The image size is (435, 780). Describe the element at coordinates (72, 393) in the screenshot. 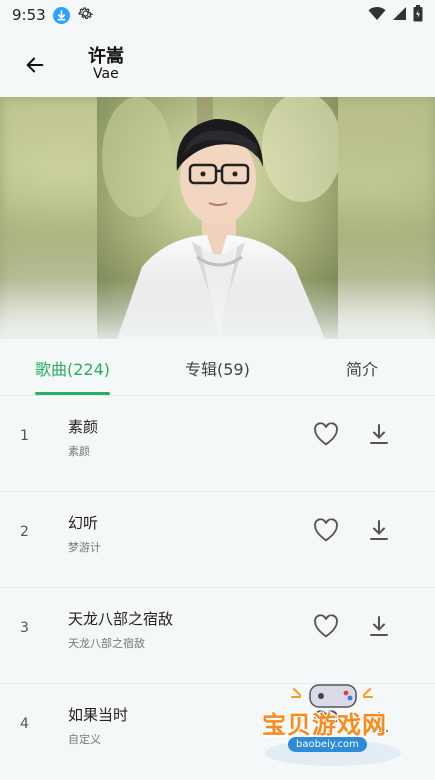

I see `tab-indicator` at that location.